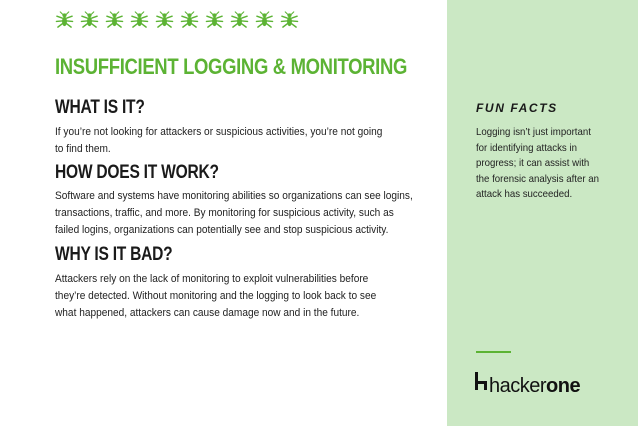 This screenshot has width=638, height=426. I want to click on fun-facts-heading: FUN FACTS, so click(517, 108).